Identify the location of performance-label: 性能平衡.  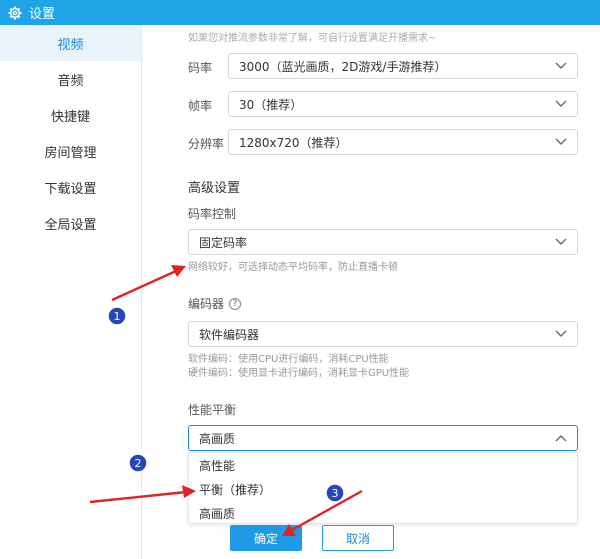
(212, 409).